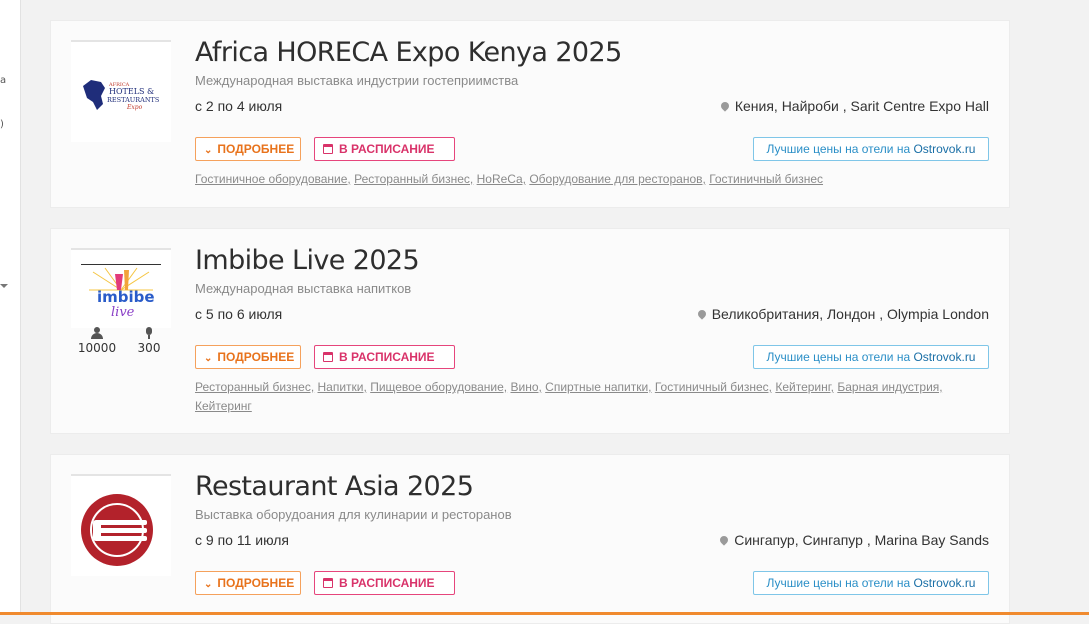 The width and height of the screenshot is (1089, 624). Describe the element at coordinates (861, 106) in the screenshot. I see `event-location-text: Кения, Найроби , Sarit Centre Expo Hall` at that location.